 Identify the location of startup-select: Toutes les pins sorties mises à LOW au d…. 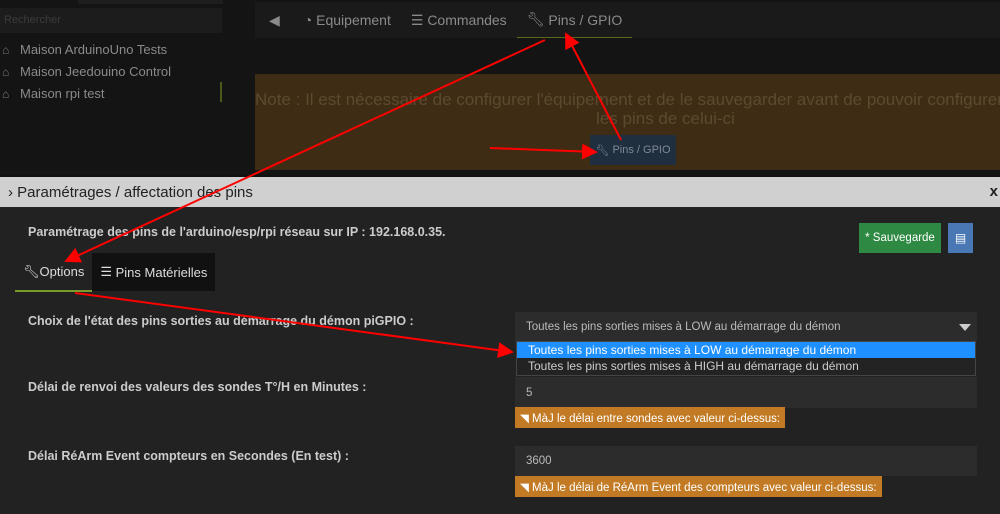
(746, 327).